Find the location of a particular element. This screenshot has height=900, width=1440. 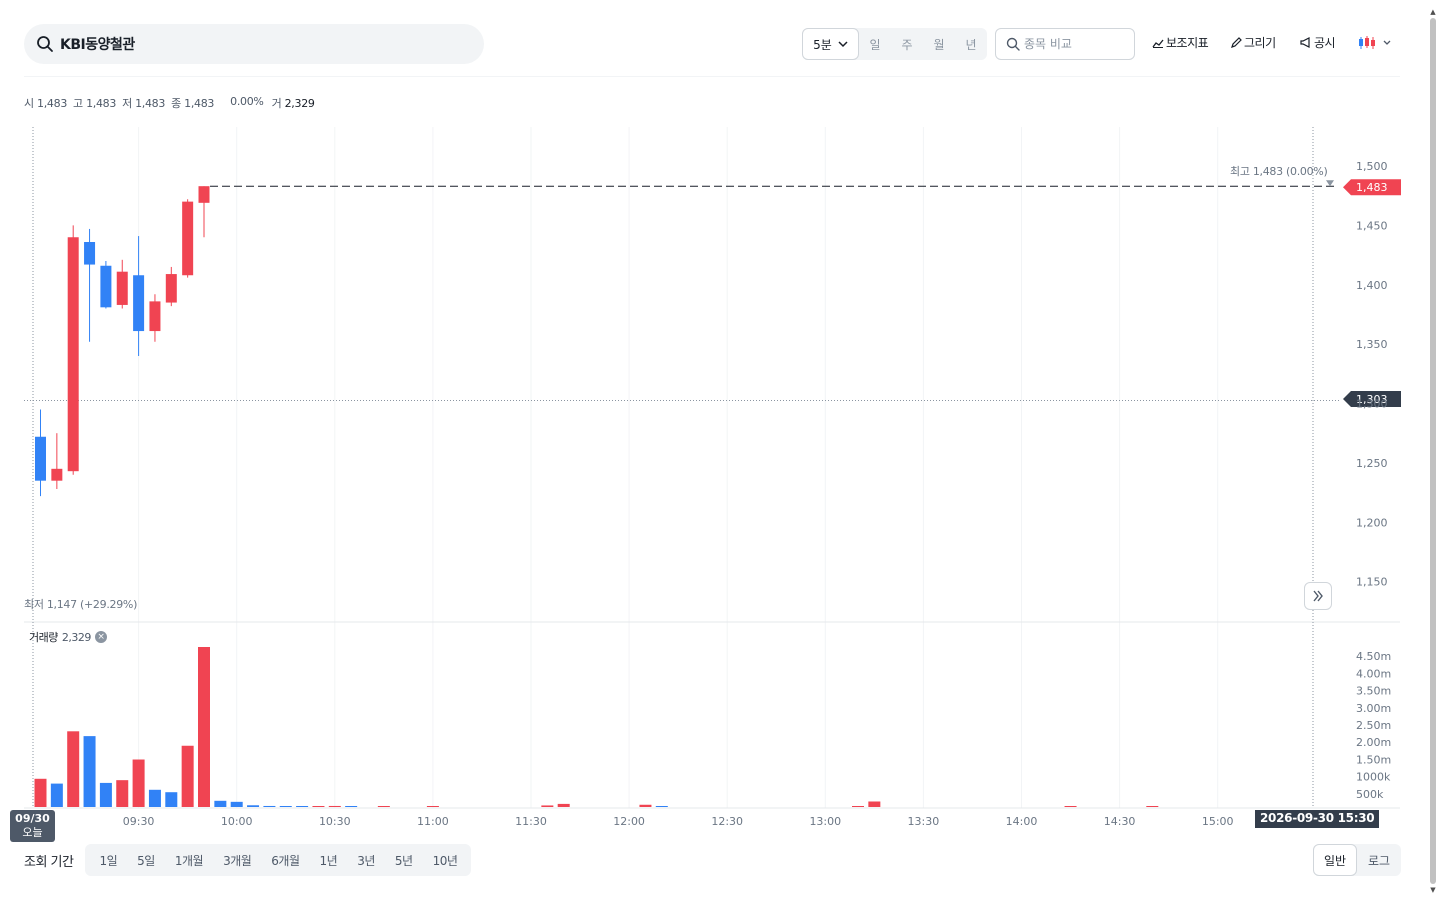

volume-tick-label: 1000k is located at coordinates (1373, 777).